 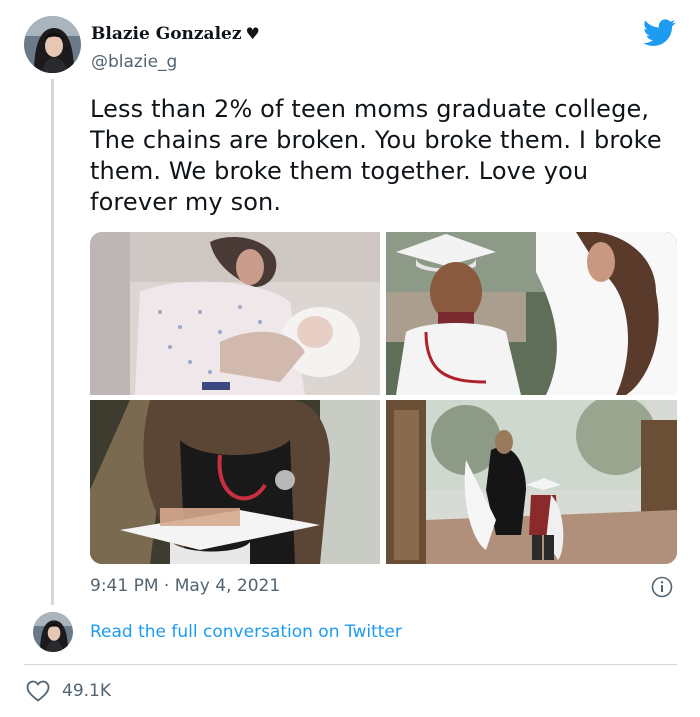 I want to click on author-avatar, so click(x=52, y=44).